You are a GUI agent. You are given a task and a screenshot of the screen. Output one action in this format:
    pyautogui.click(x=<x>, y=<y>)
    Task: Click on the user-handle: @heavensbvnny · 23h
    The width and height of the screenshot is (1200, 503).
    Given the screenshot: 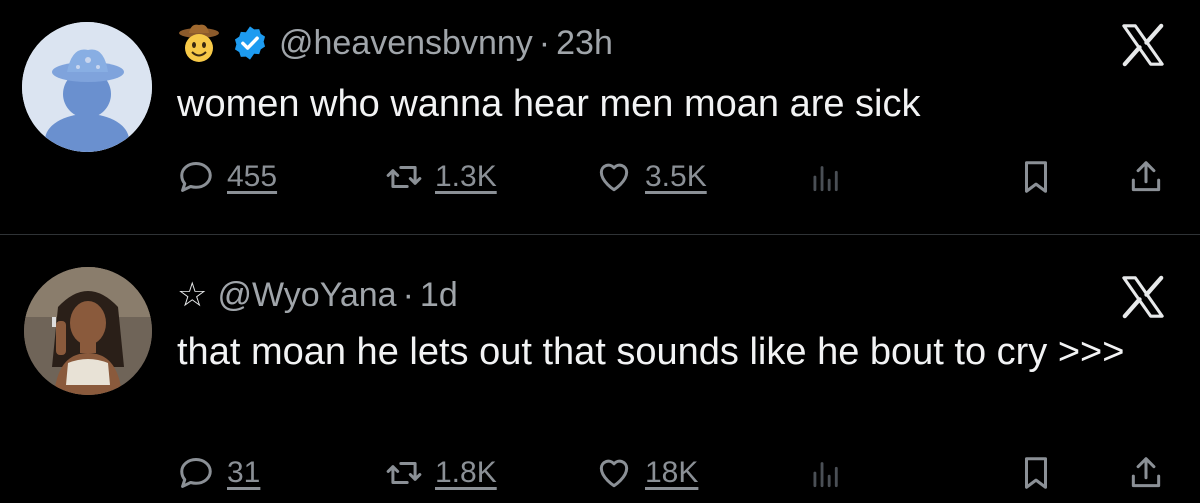 What is the action you would take?
    pyautogui.click(x=446, y=43)
    